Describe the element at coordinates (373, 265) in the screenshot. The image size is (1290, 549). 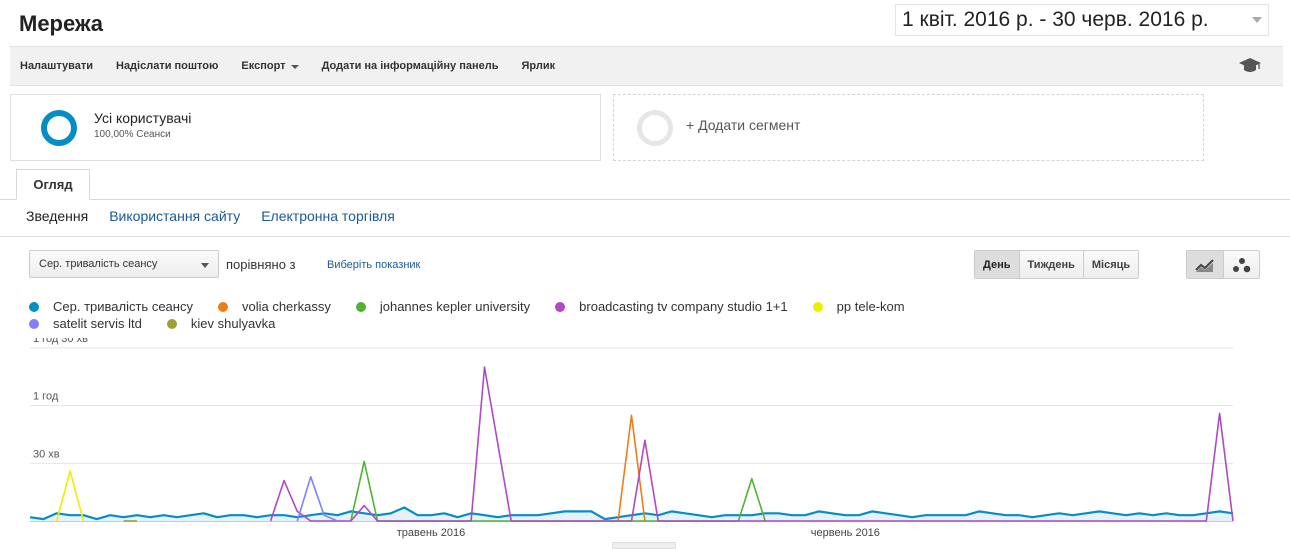
I see `choose-metric-link: Виберіть показник` at that location.